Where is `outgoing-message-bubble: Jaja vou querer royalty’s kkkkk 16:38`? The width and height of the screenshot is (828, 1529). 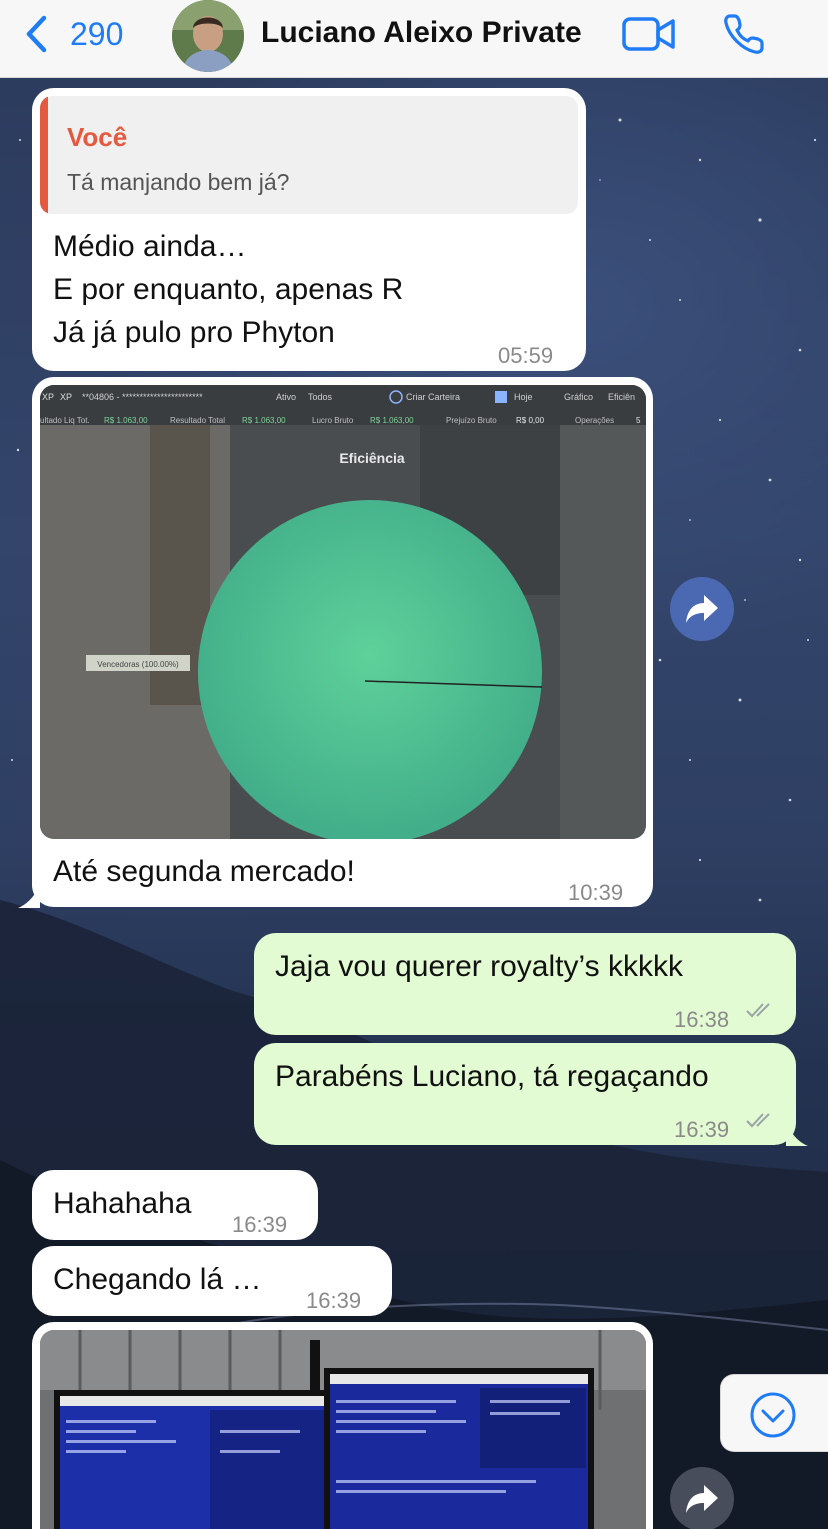 outgoing-message-bubble: Jaja vou querer royalty’s kkkkk 16:38 is located at coordinates (525, 984).